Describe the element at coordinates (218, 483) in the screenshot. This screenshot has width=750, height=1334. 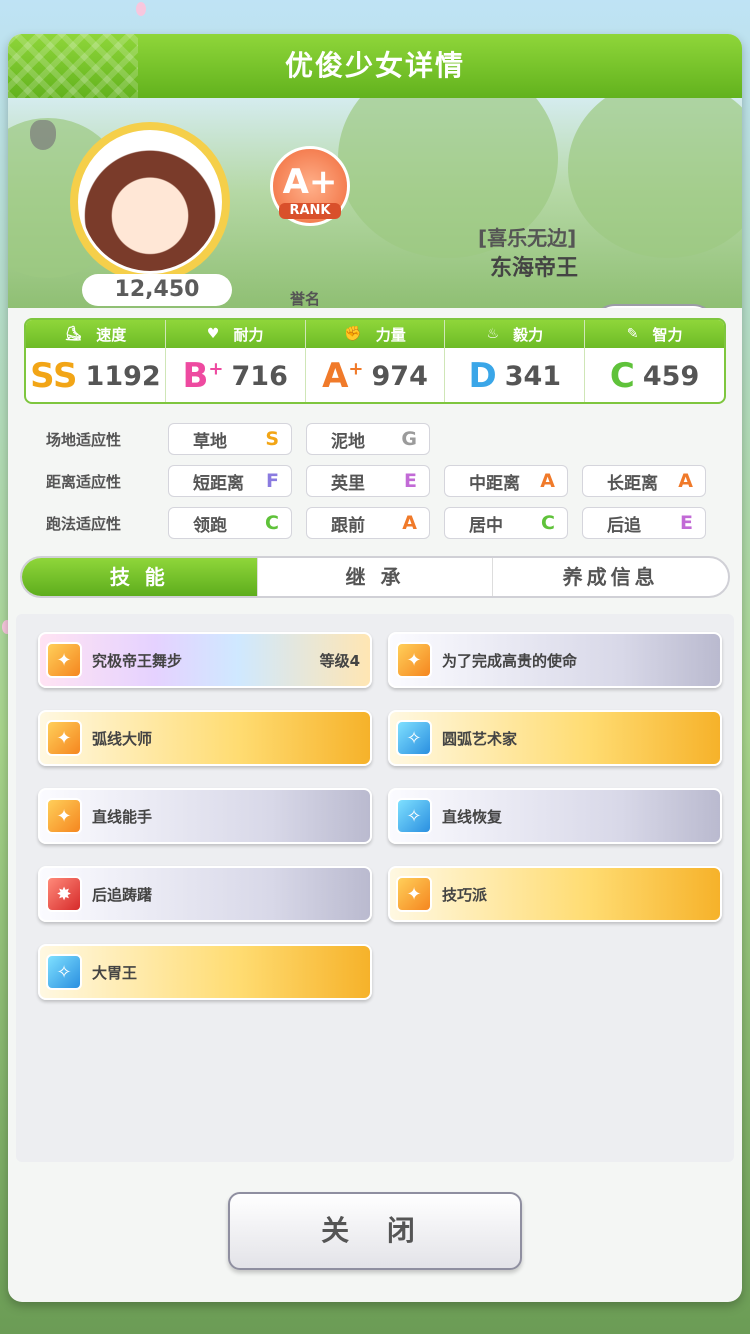
I see `aptitude-name: 短距离` at that location.